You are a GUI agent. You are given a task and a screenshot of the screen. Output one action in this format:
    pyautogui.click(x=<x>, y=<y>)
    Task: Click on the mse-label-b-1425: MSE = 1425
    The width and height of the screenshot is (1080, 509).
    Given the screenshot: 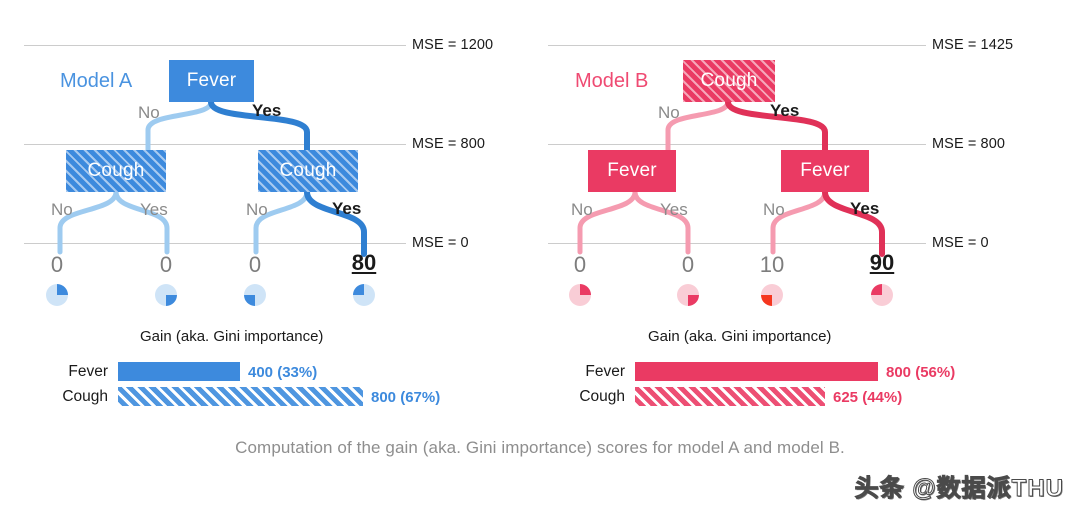 What is the action you would take?
    pyautogui.click(x=973, y=45)
    